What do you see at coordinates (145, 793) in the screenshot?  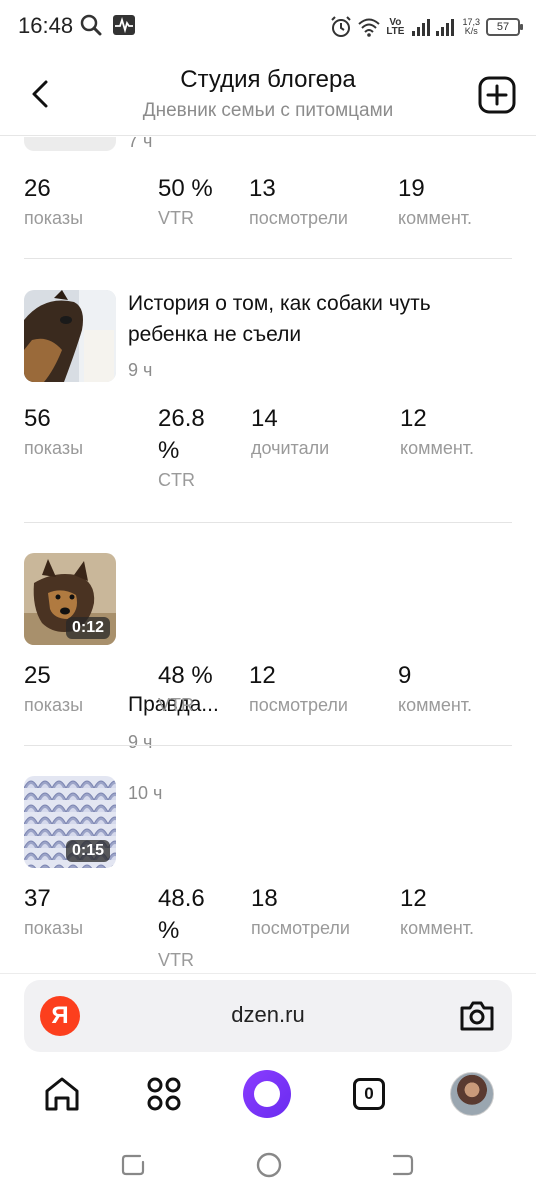 I see `post-time: 10 ч` at bounding box center [145, 793].